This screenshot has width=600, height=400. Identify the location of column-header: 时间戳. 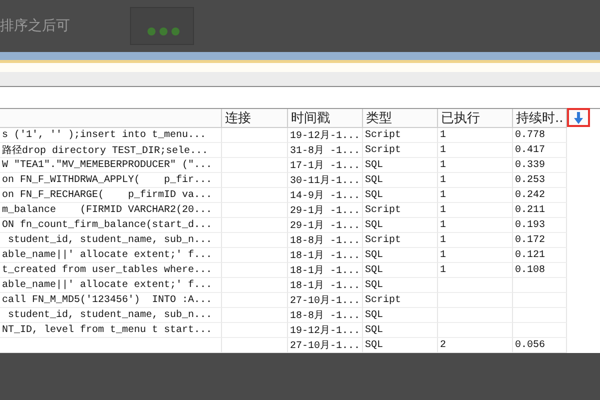
(325, 118).